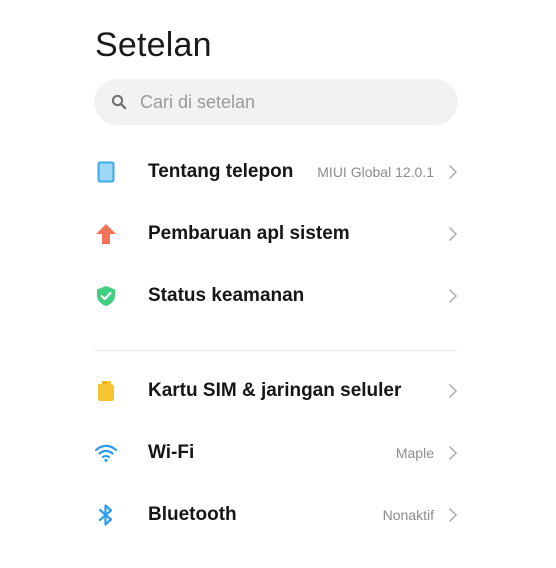 The image size is (556, 568). Describe the element at coordinates (119, 102) in the screenshot. I see `search-icon` at that location.